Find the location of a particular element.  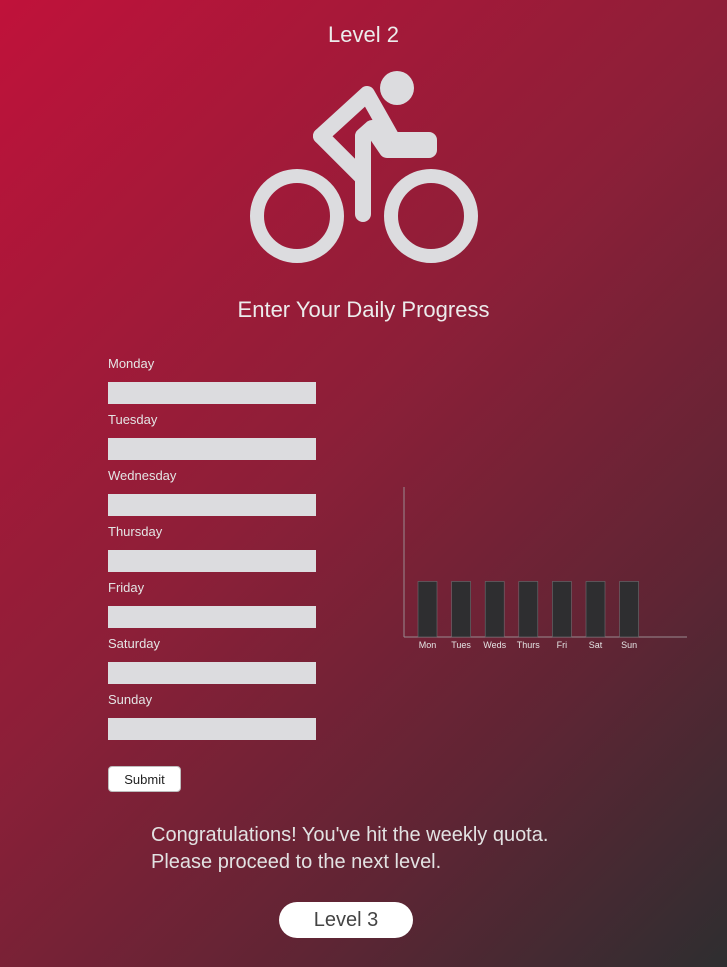

friday-label: Friday is located at coordinates (126, 587).